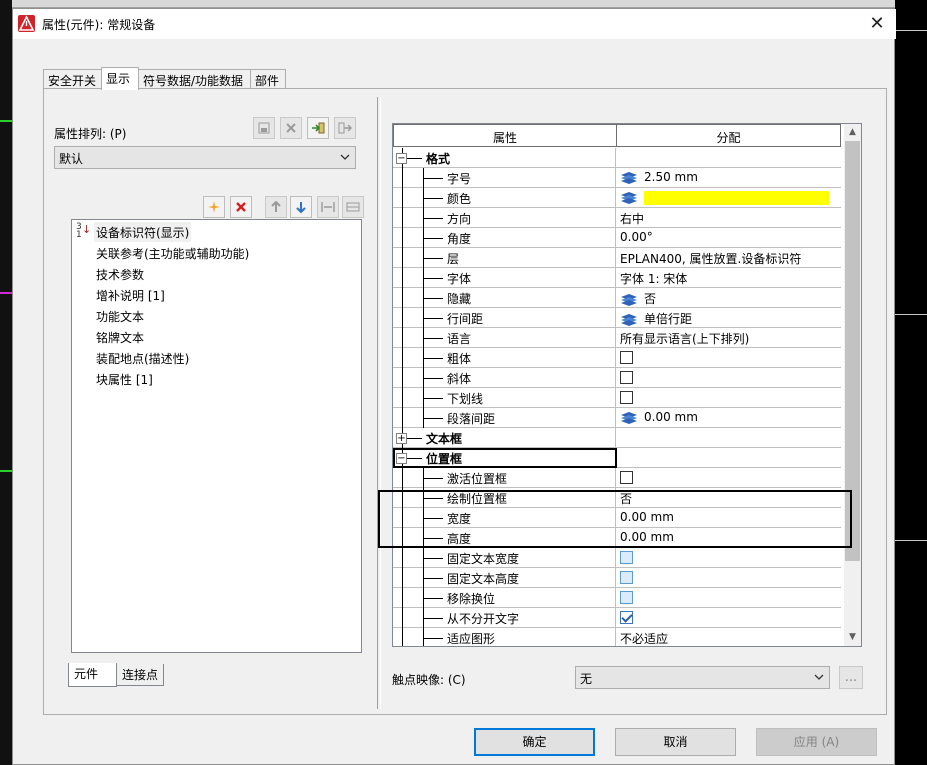 This screenshot has width=927, height=765. I want to click on property-name-cell: 颜色, so click(504, 198).